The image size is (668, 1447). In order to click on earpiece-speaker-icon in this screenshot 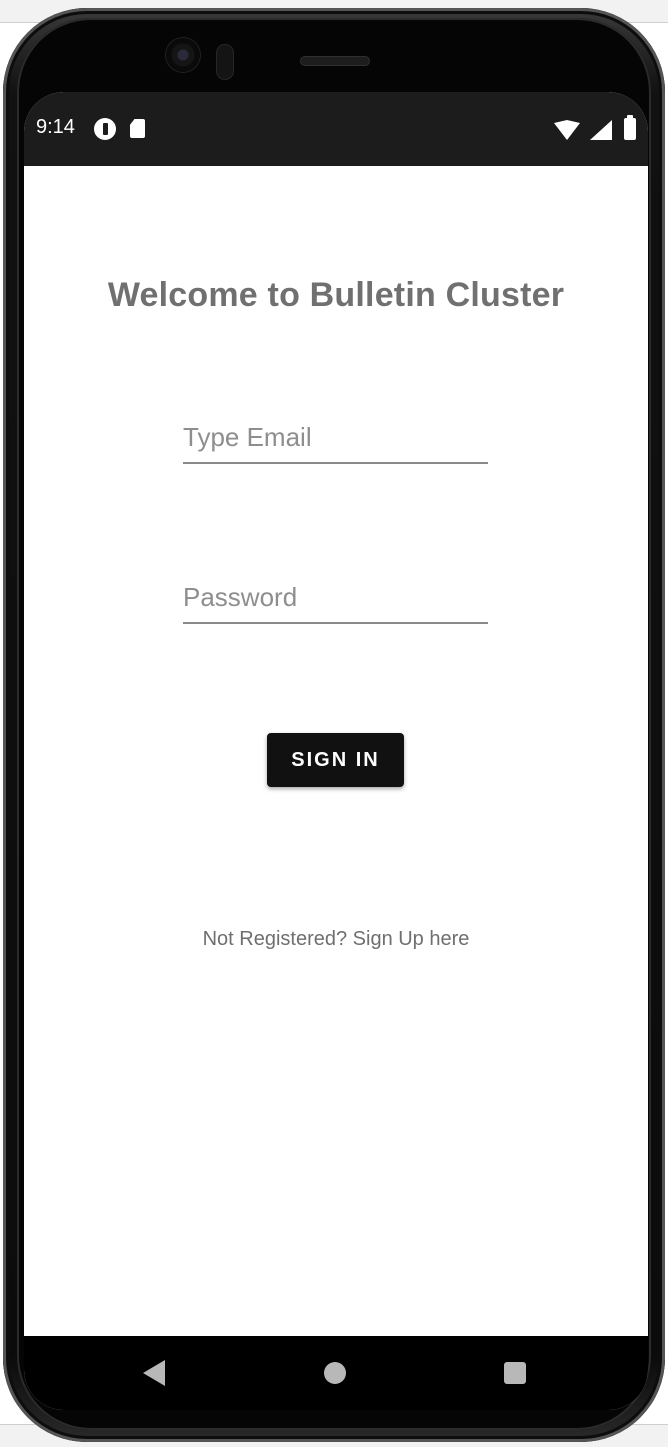, I will do `click(335, 61)`.